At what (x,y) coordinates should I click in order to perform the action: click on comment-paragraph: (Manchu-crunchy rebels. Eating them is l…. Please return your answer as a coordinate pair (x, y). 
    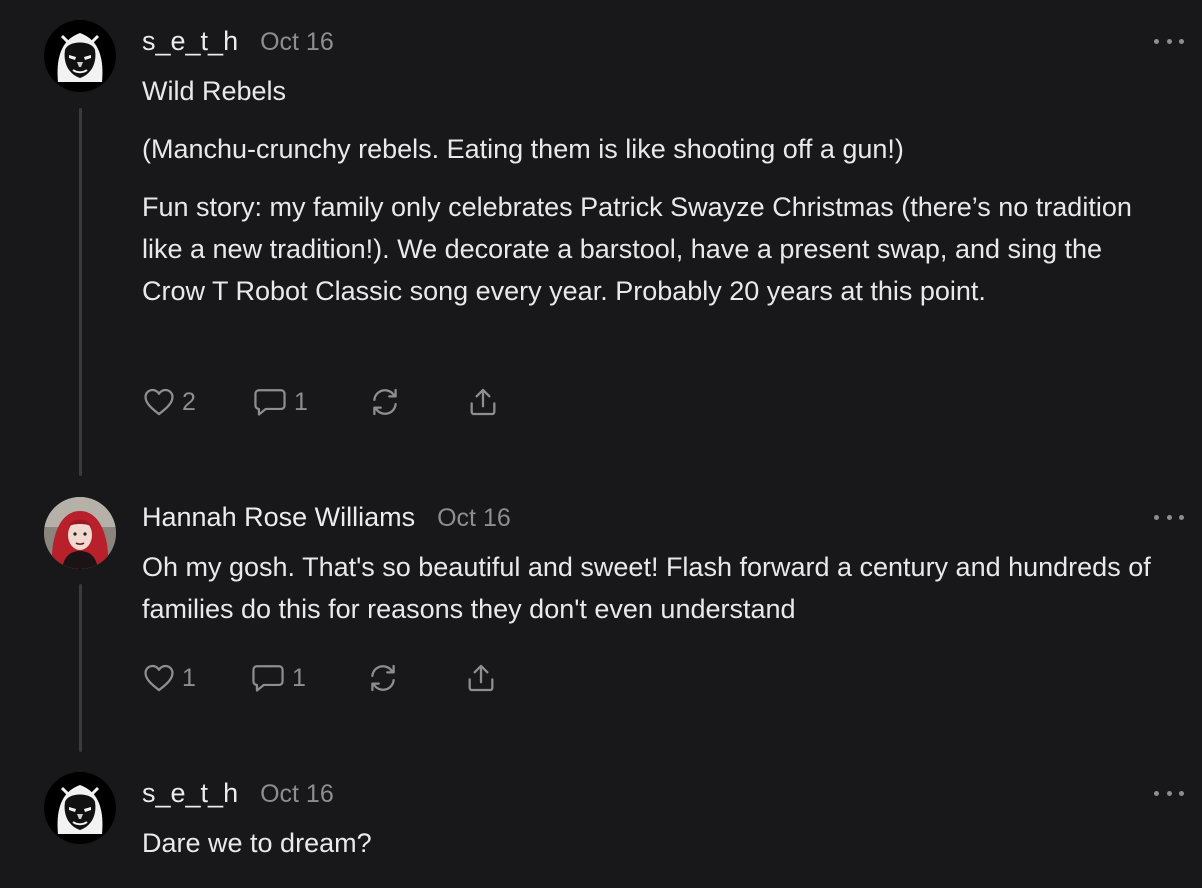
    Looking at the image, I should click on (523, 149).